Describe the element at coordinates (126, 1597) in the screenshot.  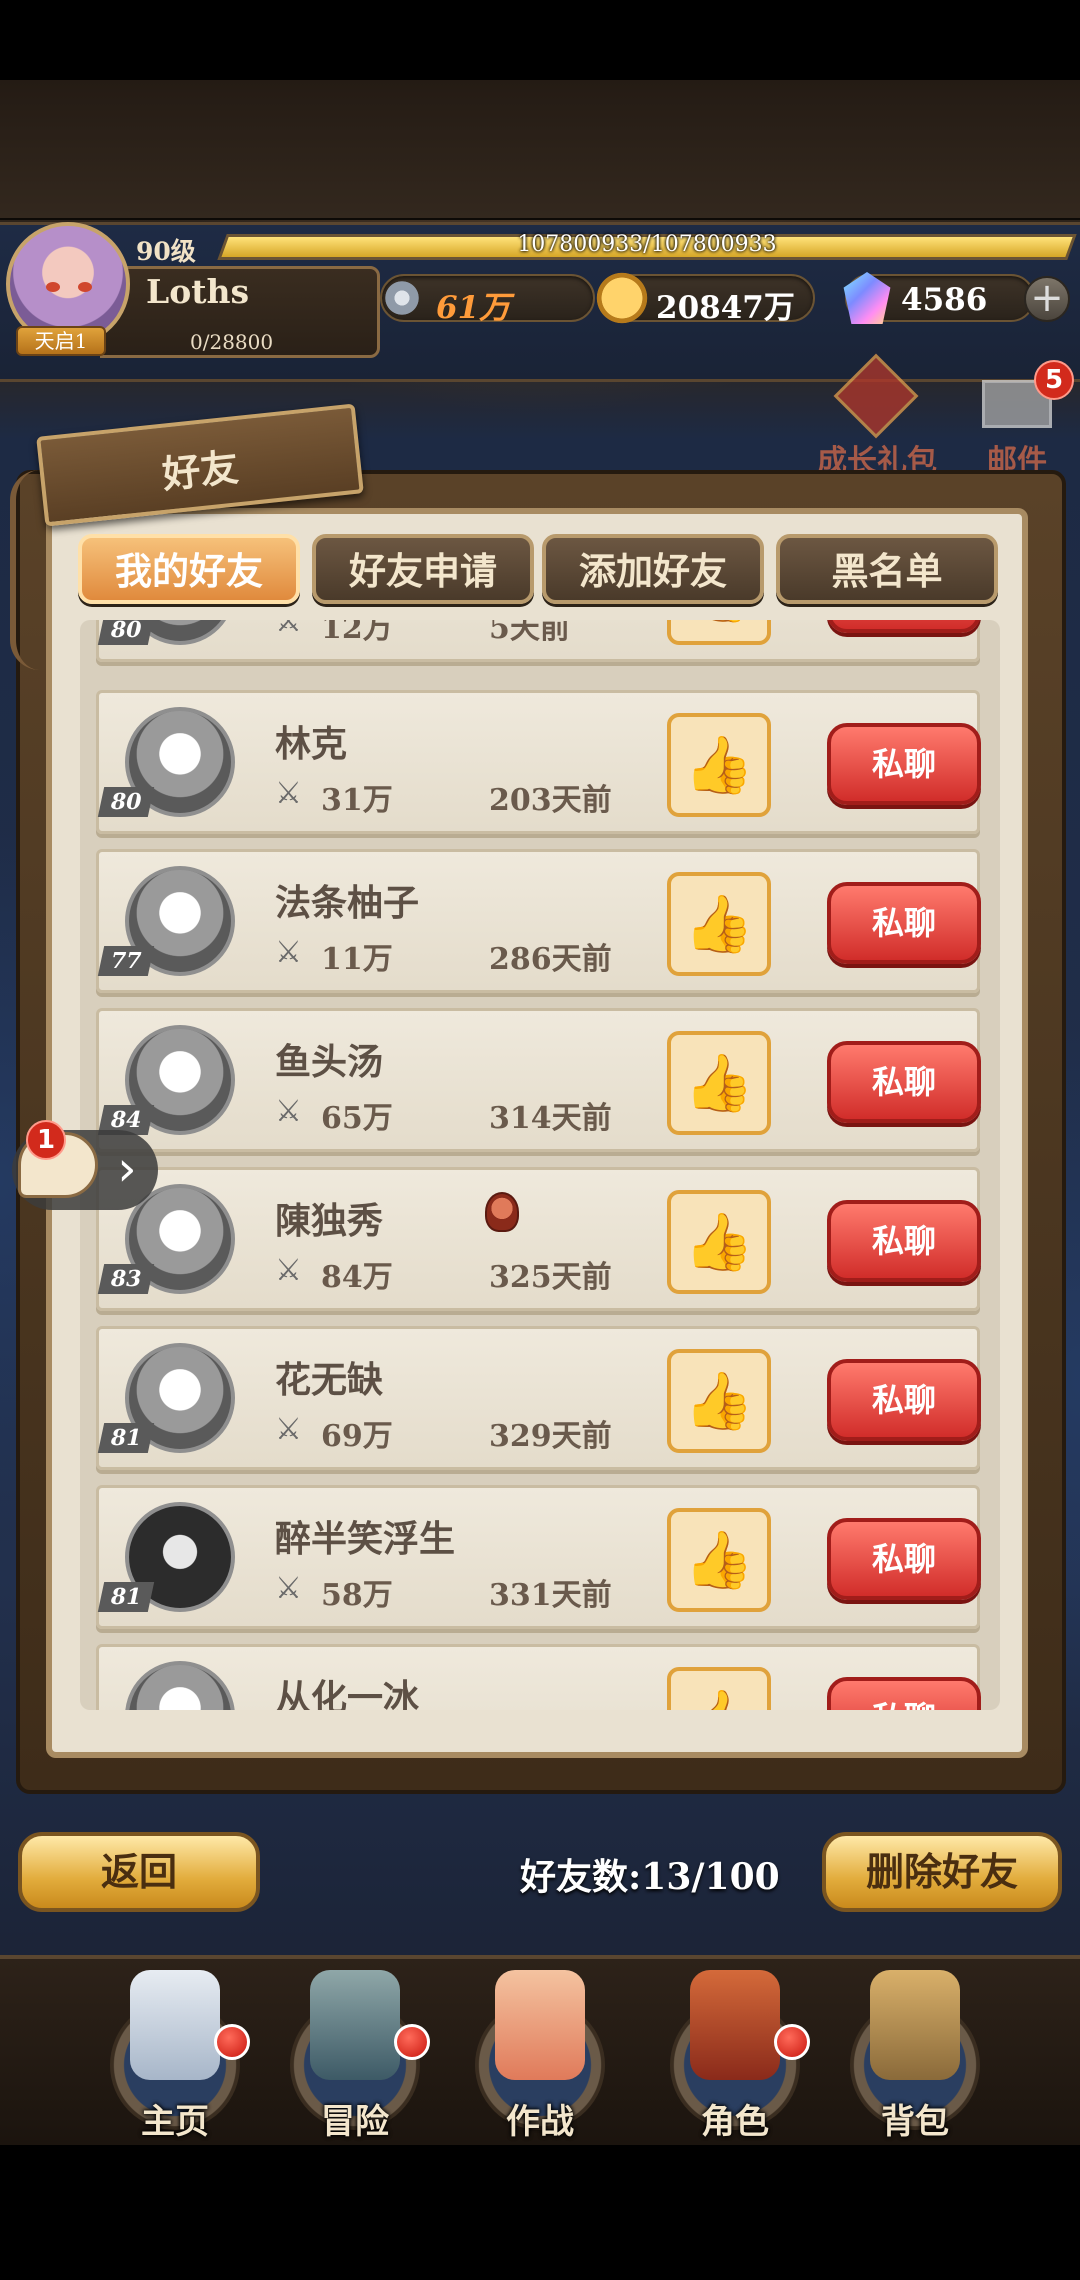
I see `friend-level: 81` at that location.